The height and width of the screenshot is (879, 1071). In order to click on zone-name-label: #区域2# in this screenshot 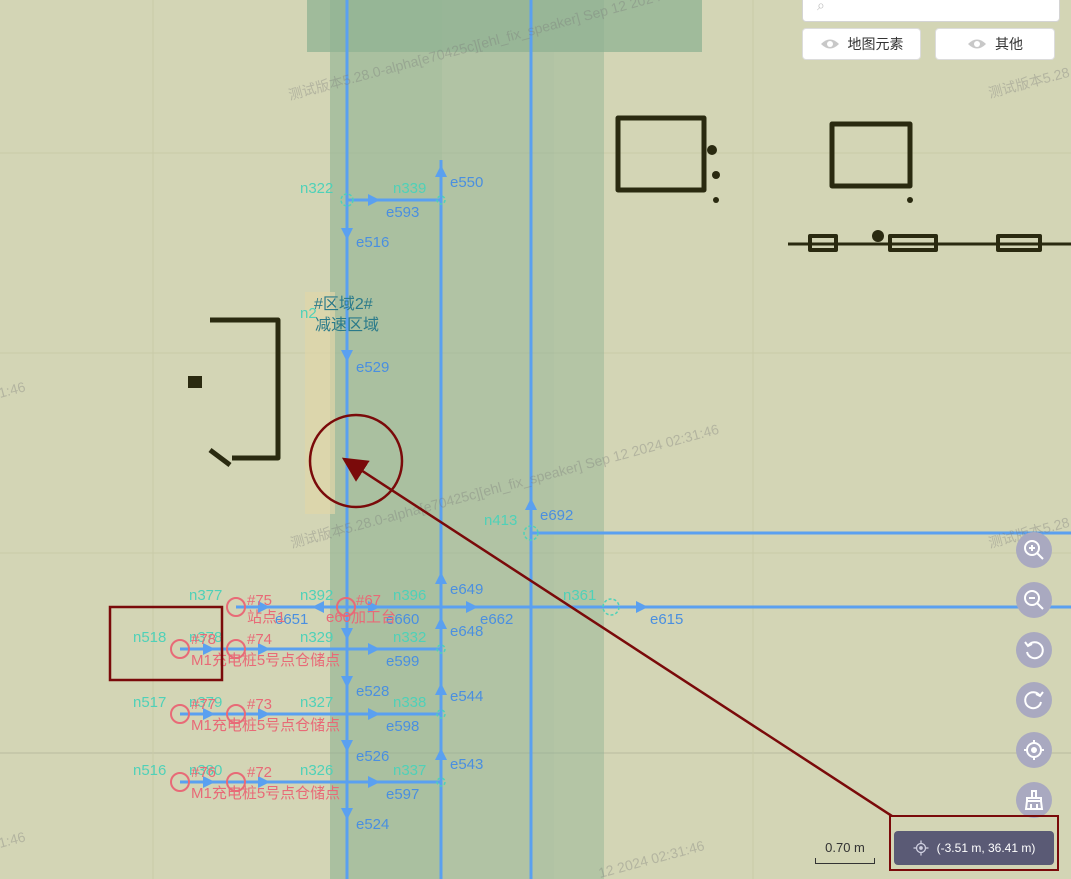, I will do `click(343, 304)`.